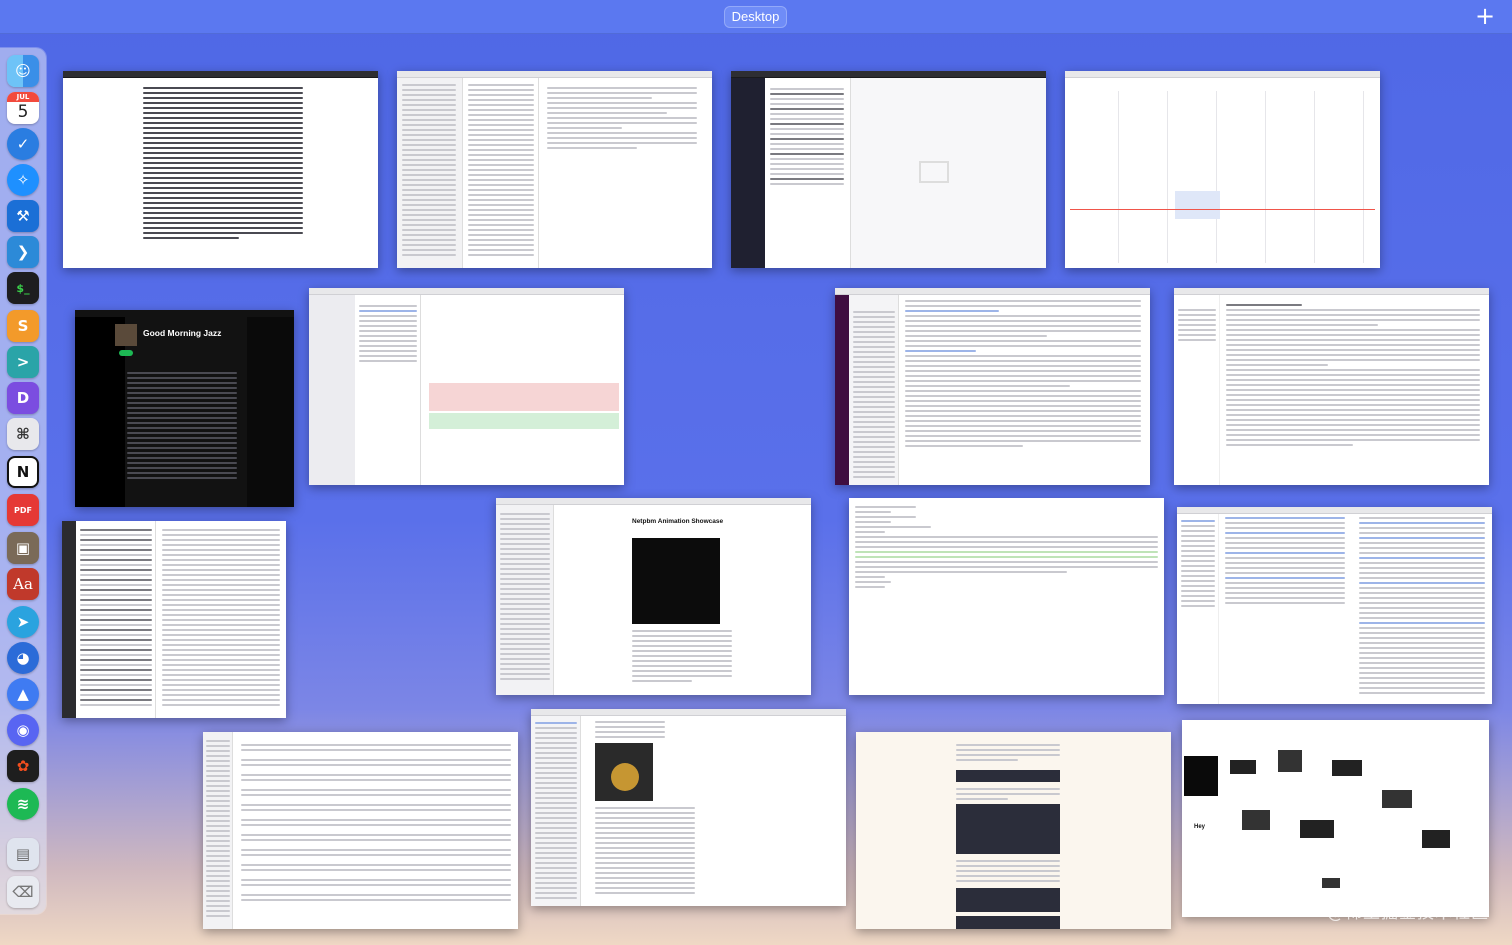 The width and height of the screenshot is (1512, 945). What do you see at coordinates (23, 622) in the screenshot?
I see `telegram-icon: ➤` at bounding box center [23, 622].